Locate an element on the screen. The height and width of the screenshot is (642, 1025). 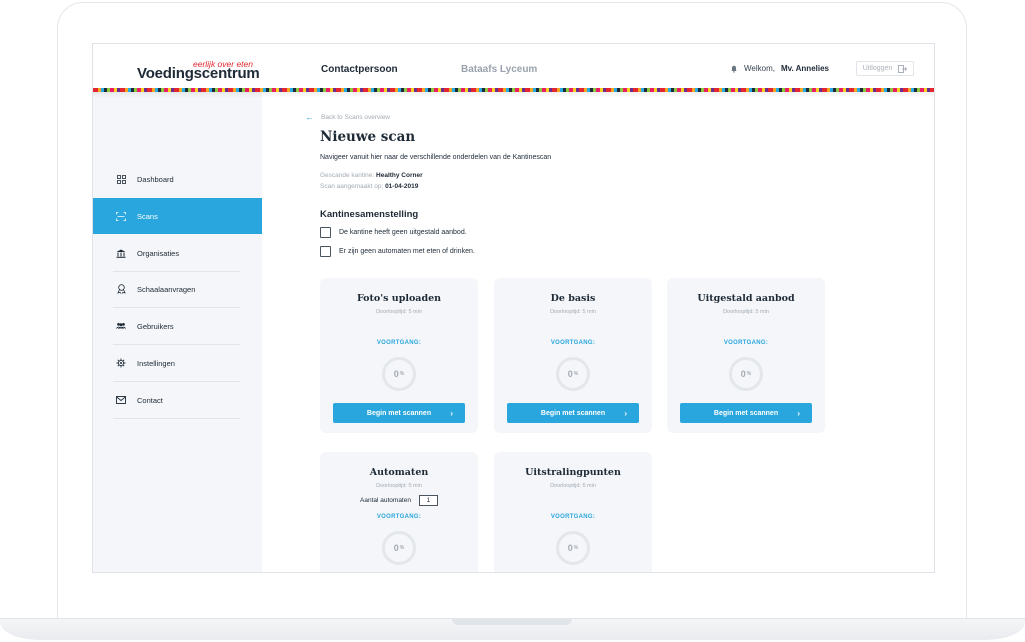
logout-icon is located at coordinates (903, 68).